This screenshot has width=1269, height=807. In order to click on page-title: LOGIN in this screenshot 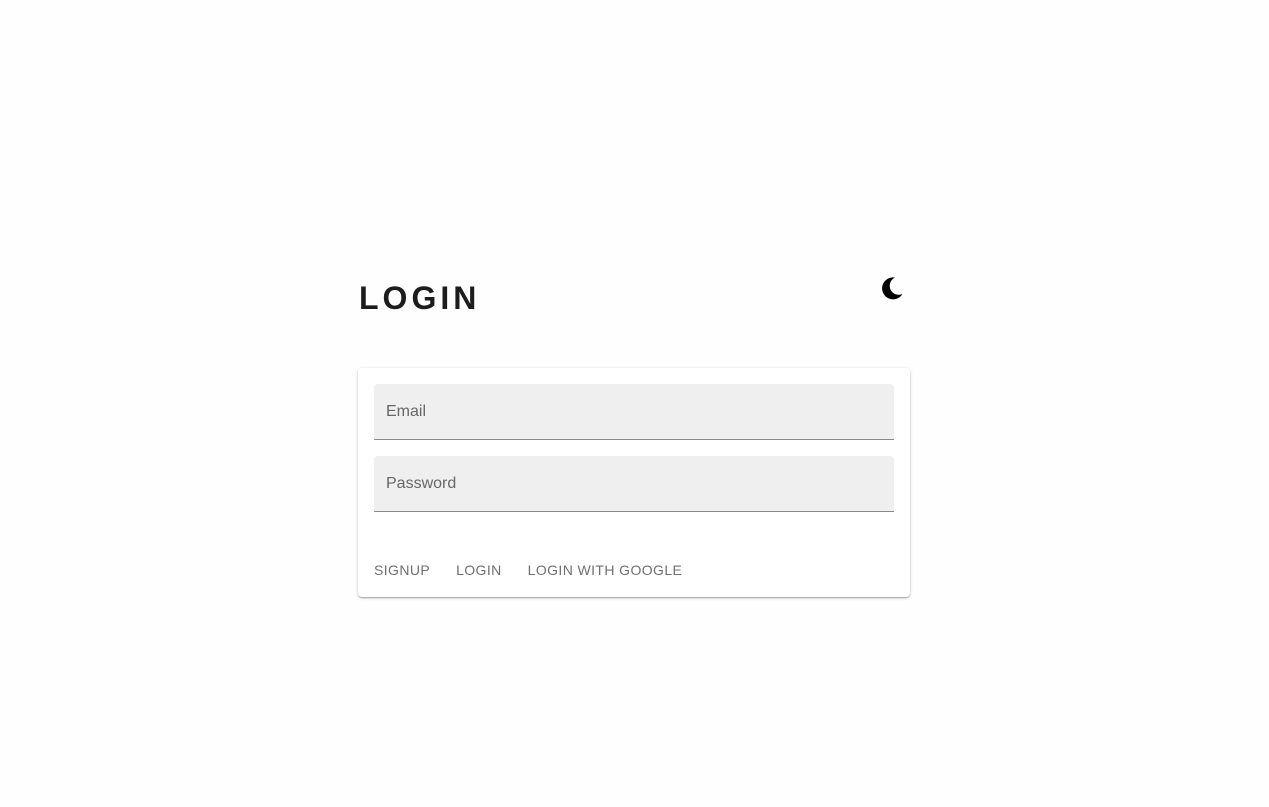, I will do `click(420, 298)`.